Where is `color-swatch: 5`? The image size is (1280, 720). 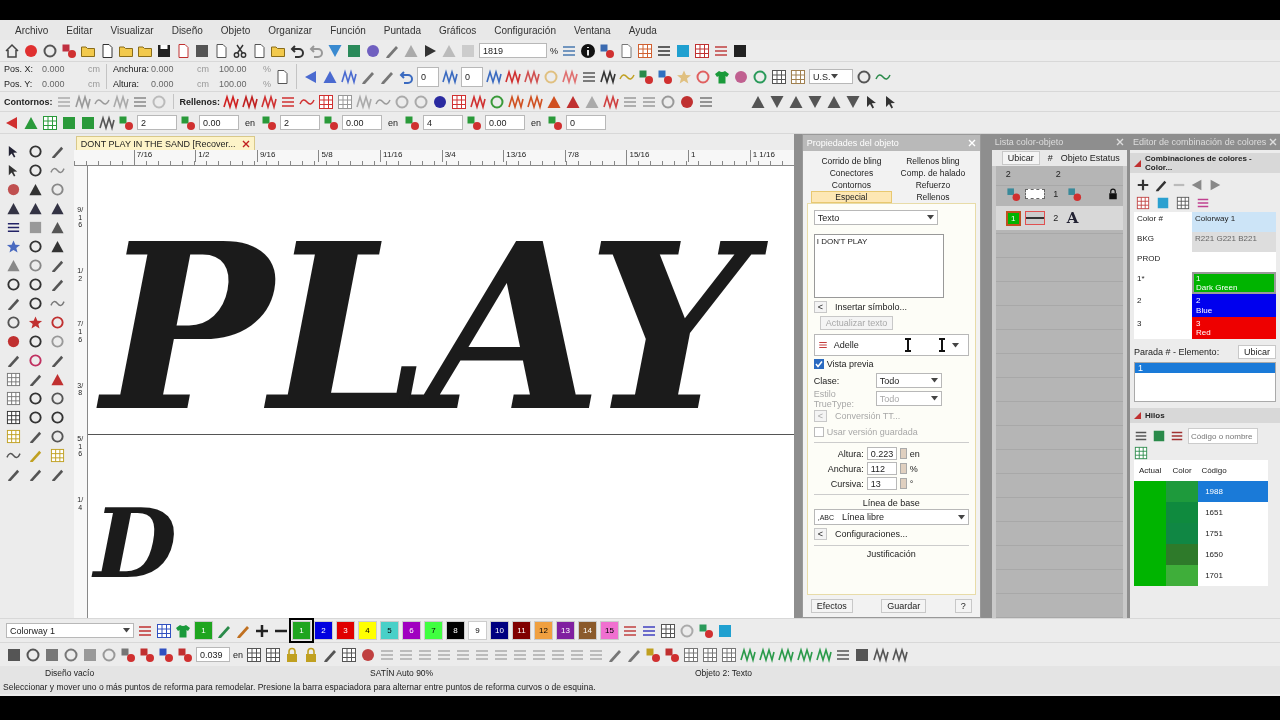 color-swatch: 5 is located at coordinates (389, 630).